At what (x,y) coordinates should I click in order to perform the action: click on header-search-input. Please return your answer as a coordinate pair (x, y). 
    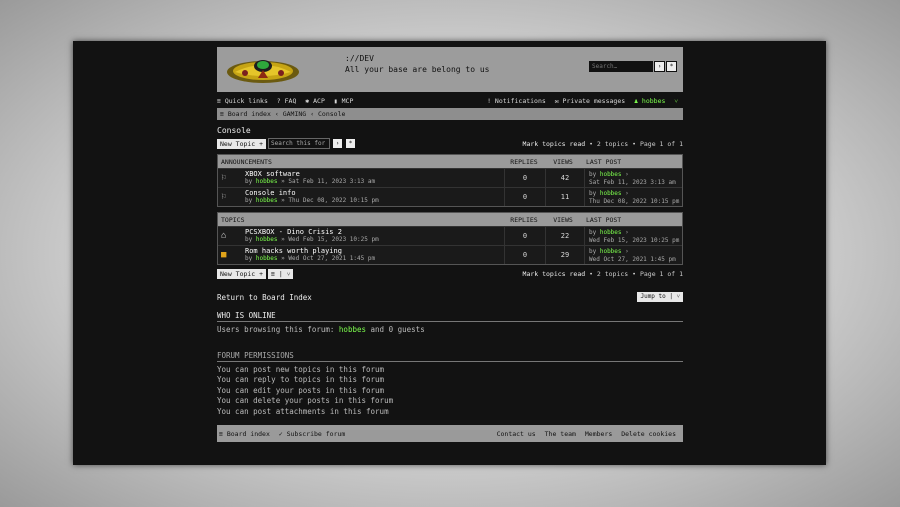
    Looking at the image, I should click on (621, 66).